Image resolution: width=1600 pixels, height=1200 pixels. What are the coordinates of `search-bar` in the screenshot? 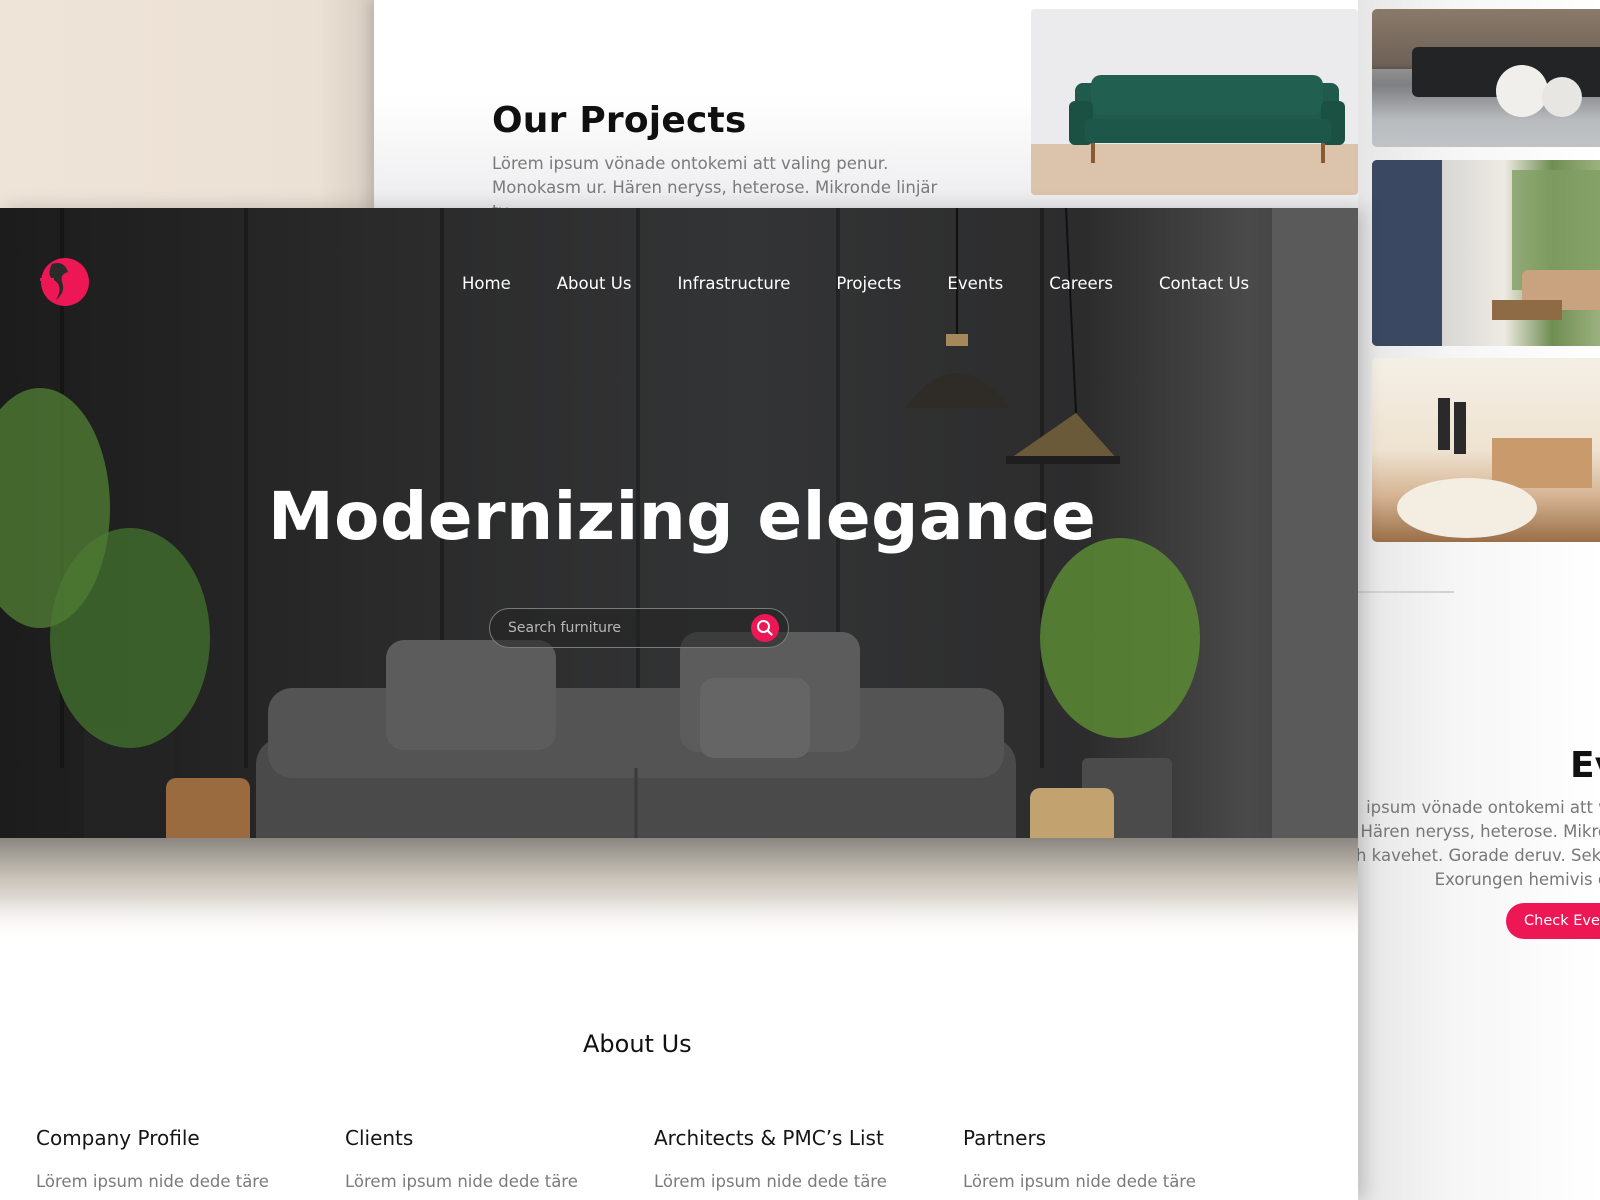 It's located at (639, 628).